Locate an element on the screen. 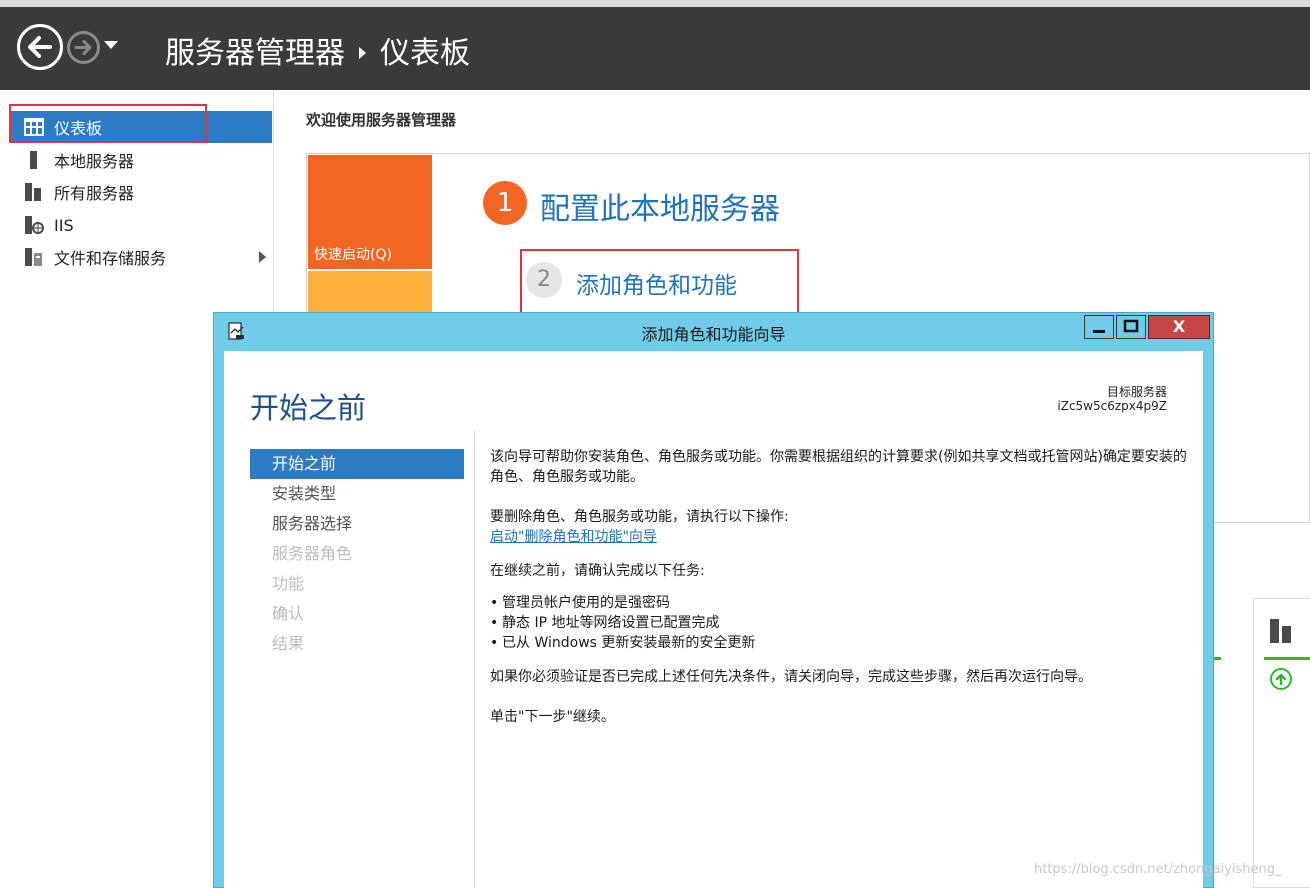 The image size is (1310, 888). wizard-step-server-roles: 服务器角色 is located at coordinates (312, 553).